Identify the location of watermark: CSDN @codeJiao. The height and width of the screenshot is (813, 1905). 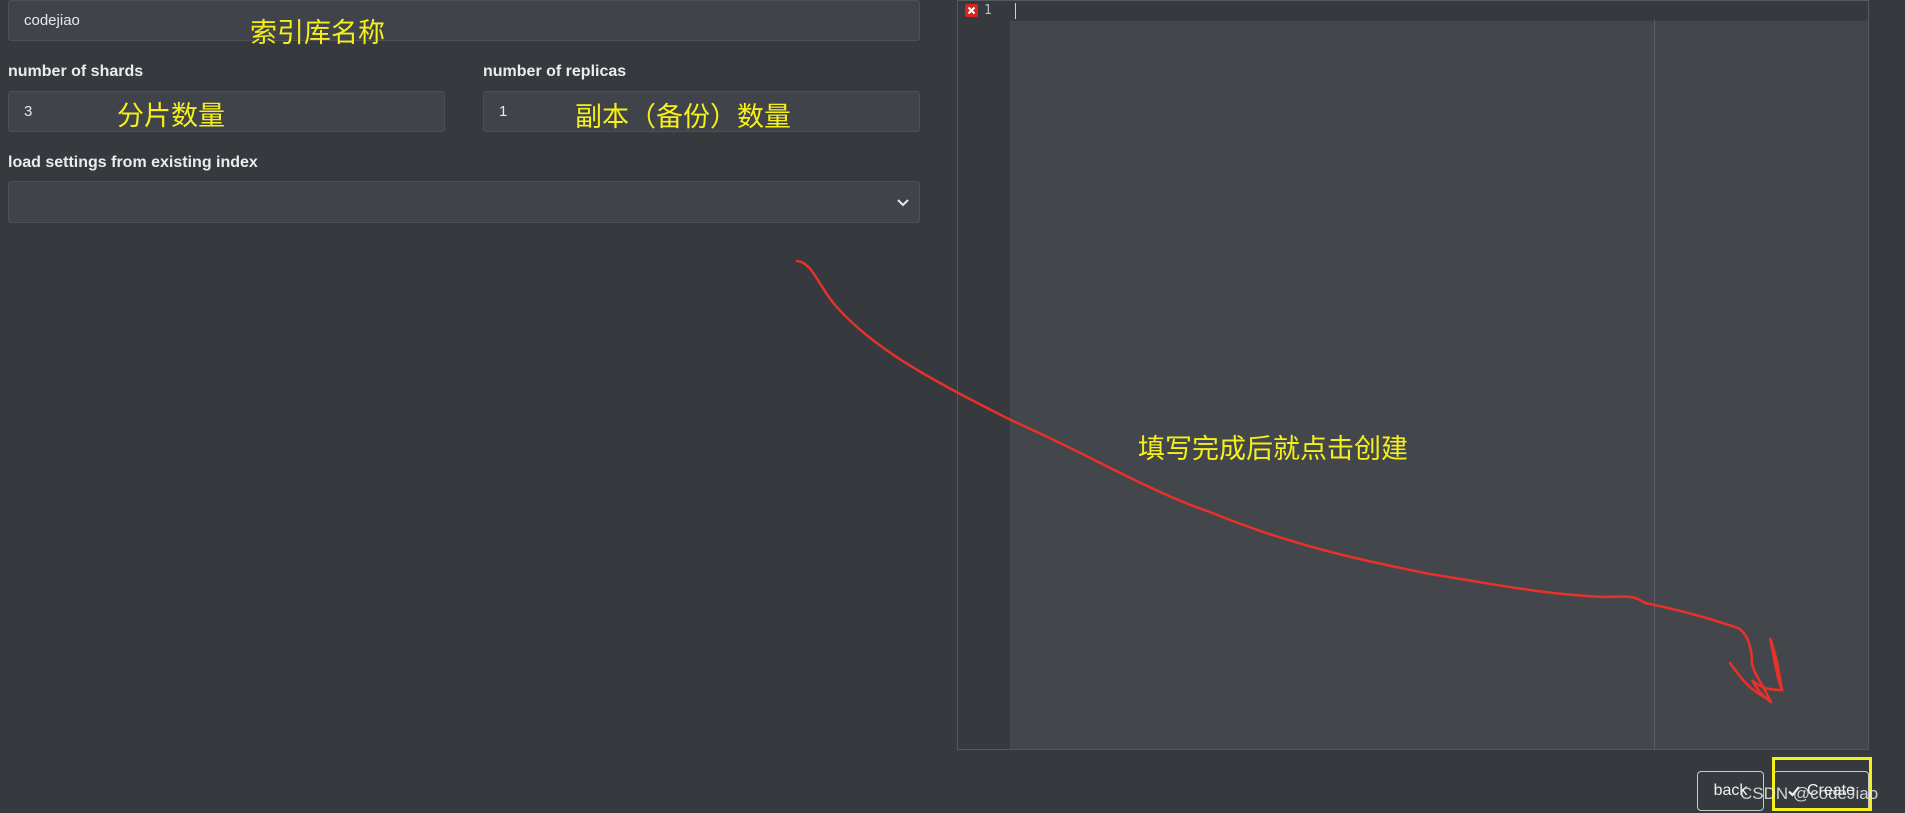
(1809, 793).